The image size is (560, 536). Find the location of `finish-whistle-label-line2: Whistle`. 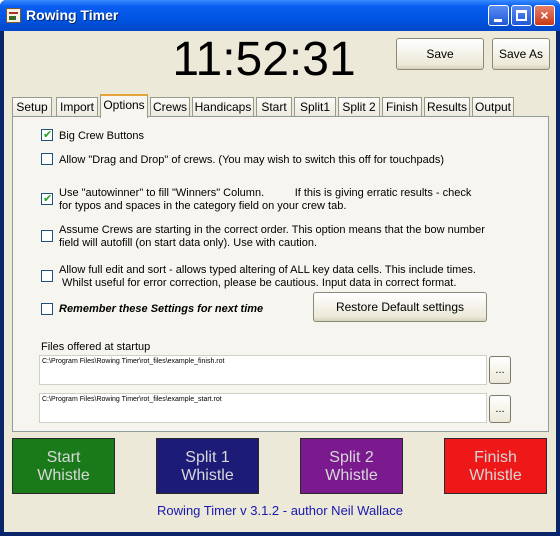

finish-whistle-label-line2: Whistle is located at coordinates (495, 475).